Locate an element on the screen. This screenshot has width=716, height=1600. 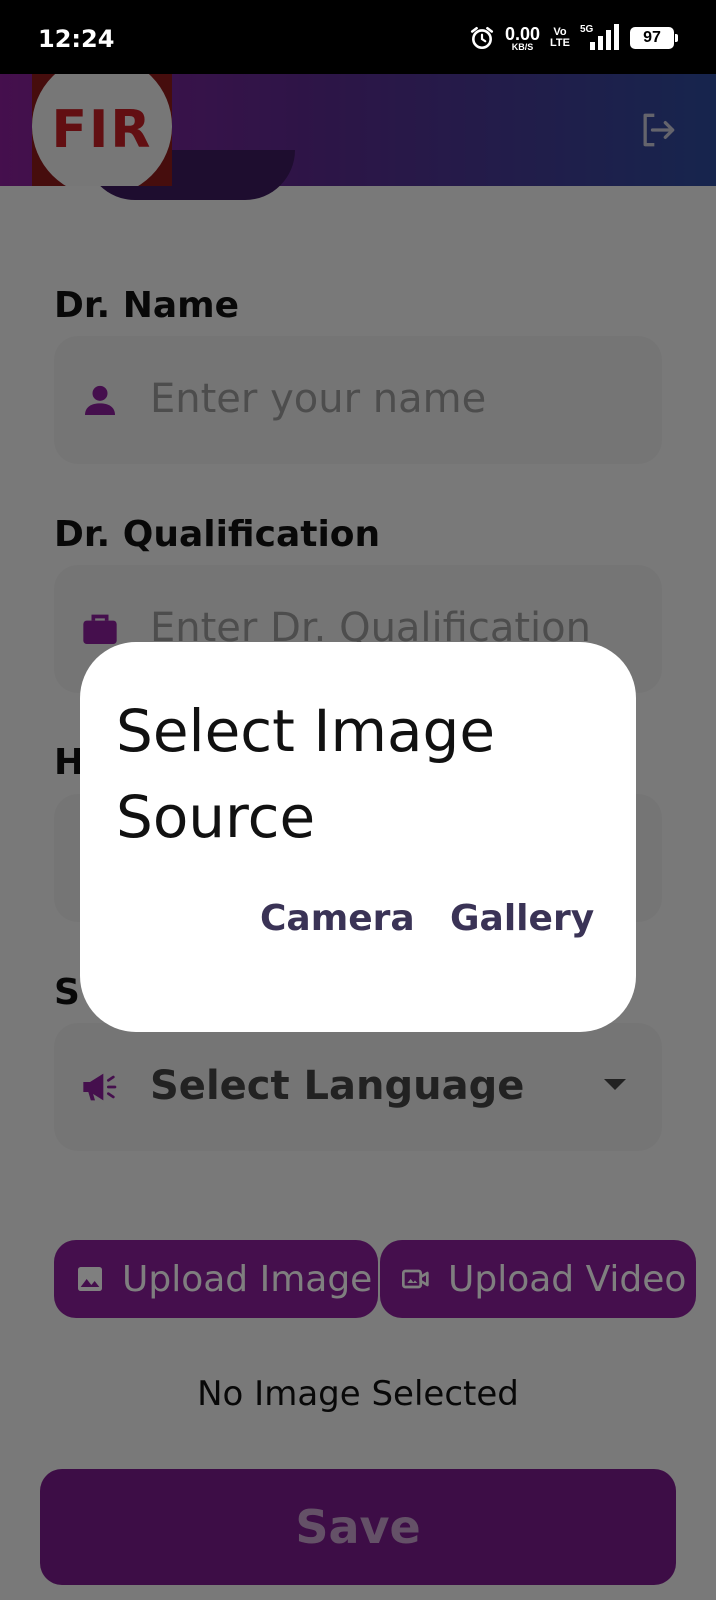
status-icons: 0.00 KB/S Vo LTE 5G 97 is located at coordinates (573, 38).